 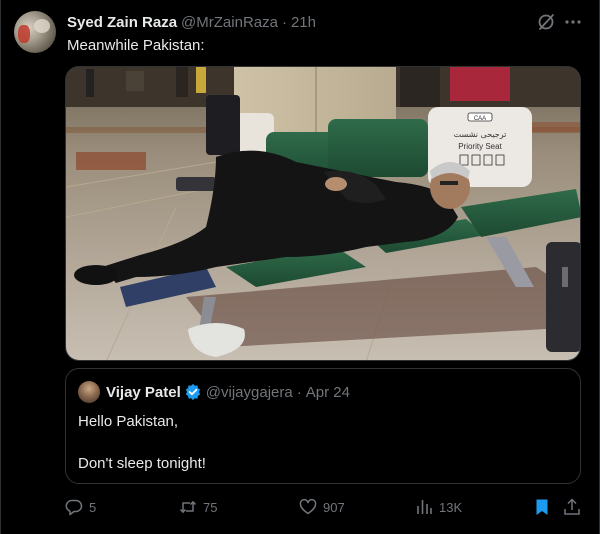 I want to click on grok-icon, so click(x=546, y=22).